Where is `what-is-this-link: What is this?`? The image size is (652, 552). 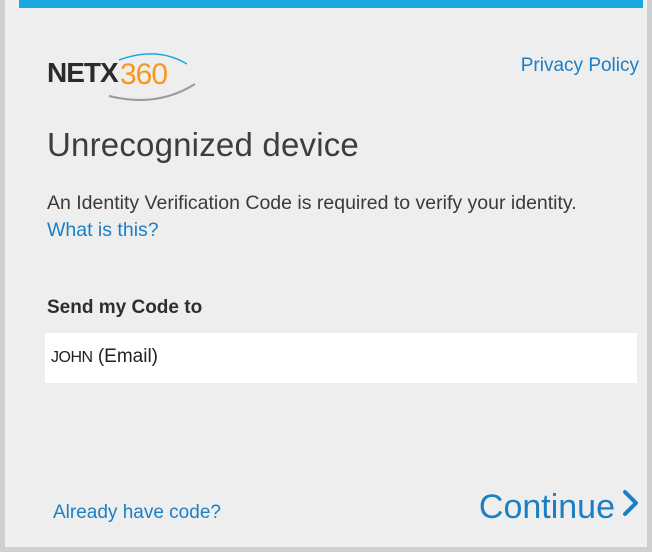 what-is-this-link: What is this? is located at coordinates (103, 230).